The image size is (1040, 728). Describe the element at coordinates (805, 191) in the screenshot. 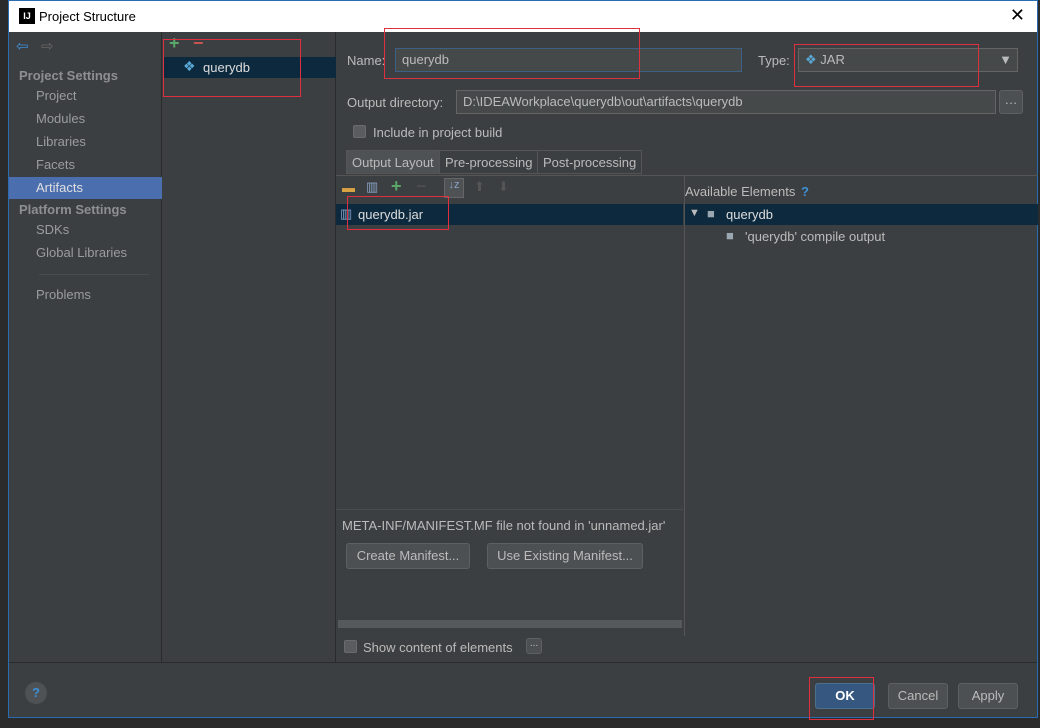

I see `help-icon: ?` at that location.